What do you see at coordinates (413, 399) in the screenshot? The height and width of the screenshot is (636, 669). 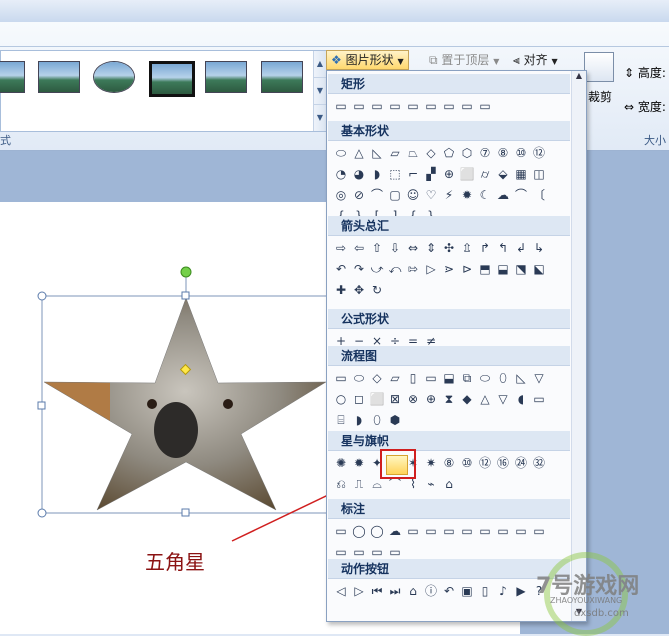 I see `shape-option: ⊗` at bounding box center [413, 399].